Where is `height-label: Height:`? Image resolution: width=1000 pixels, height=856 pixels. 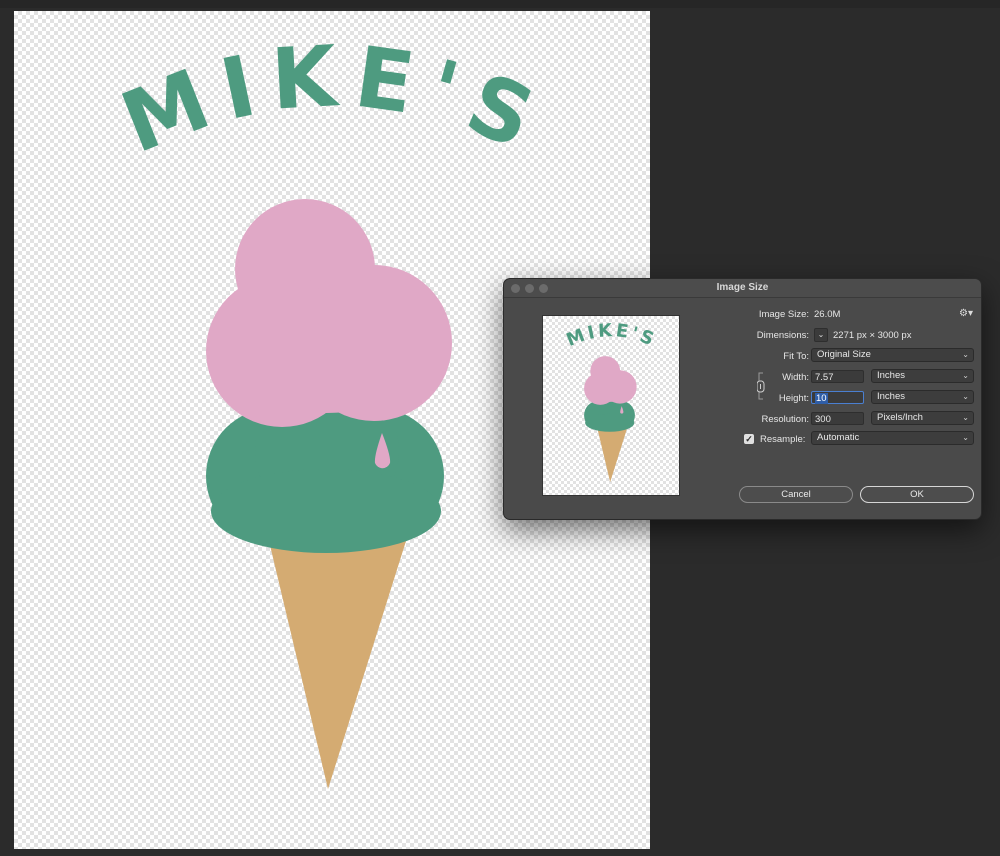
height-label: Height: is located at coordinates (793, 398).